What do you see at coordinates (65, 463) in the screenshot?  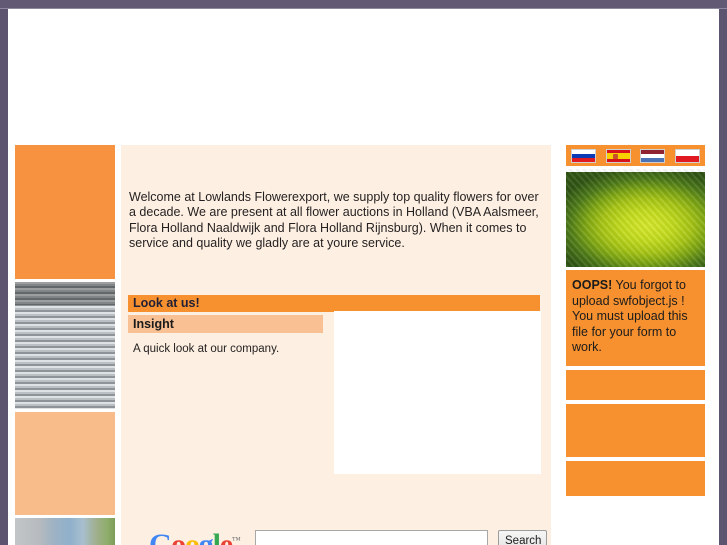 I see `left-sidebar-peach-panel` at bounding box center [65, 463].